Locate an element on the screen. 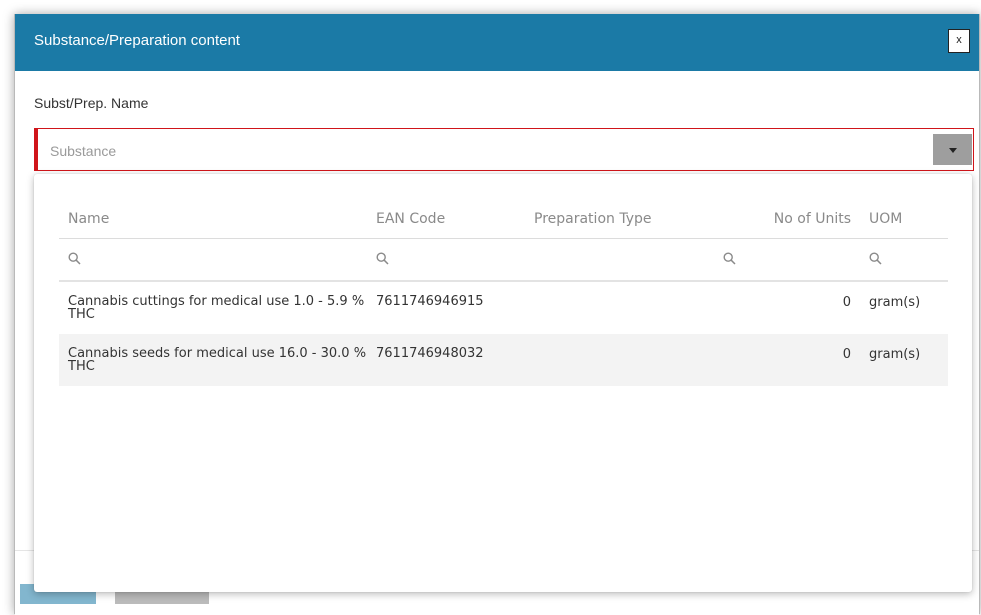 The image size is (981, 615). dropdown-button is located at coordinates (952, 149).